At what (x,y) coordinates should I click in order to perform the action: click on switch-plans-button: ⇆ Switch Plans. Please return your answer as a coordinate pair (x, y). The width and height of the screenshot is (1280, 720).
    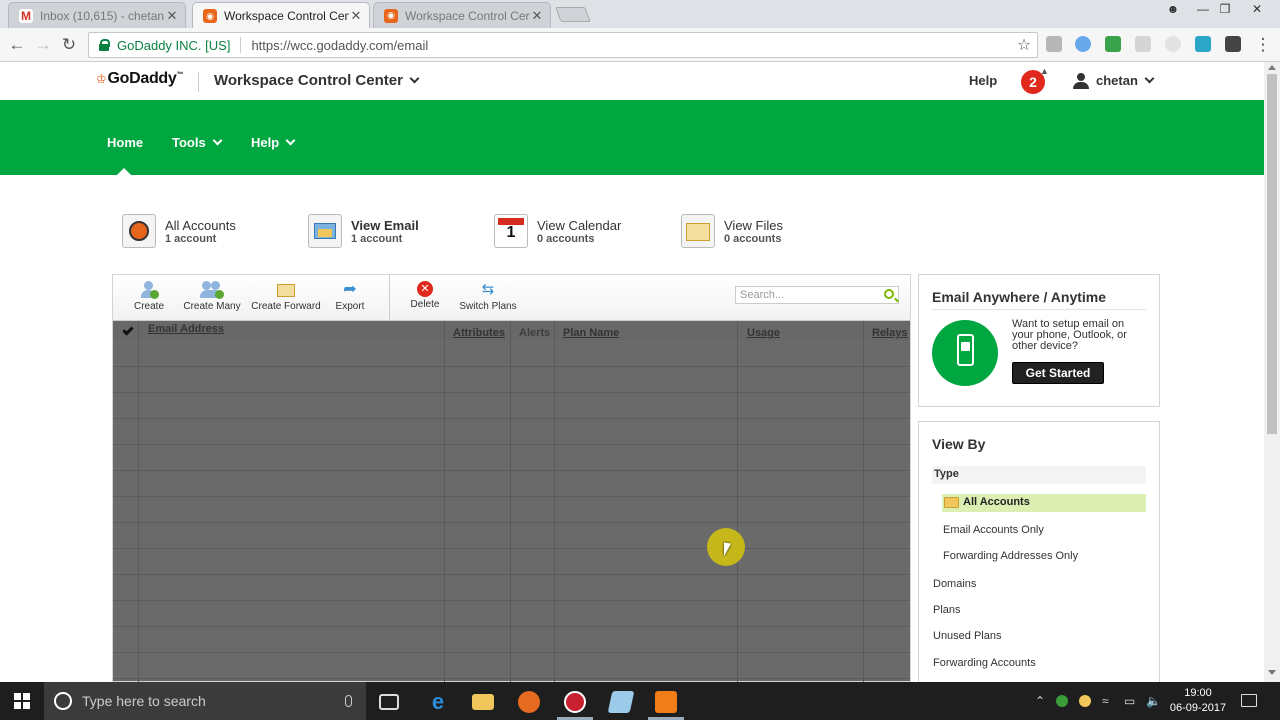
    Looking at the image, I should click on (488, 296).